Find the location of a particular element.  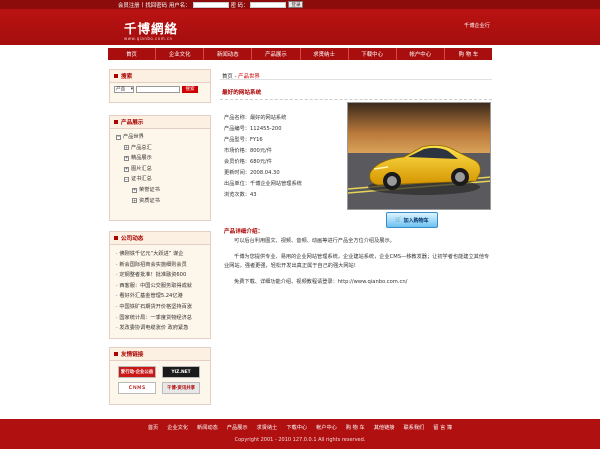

chevron-down-icon: ▾ is located at coordinates (131, 89).